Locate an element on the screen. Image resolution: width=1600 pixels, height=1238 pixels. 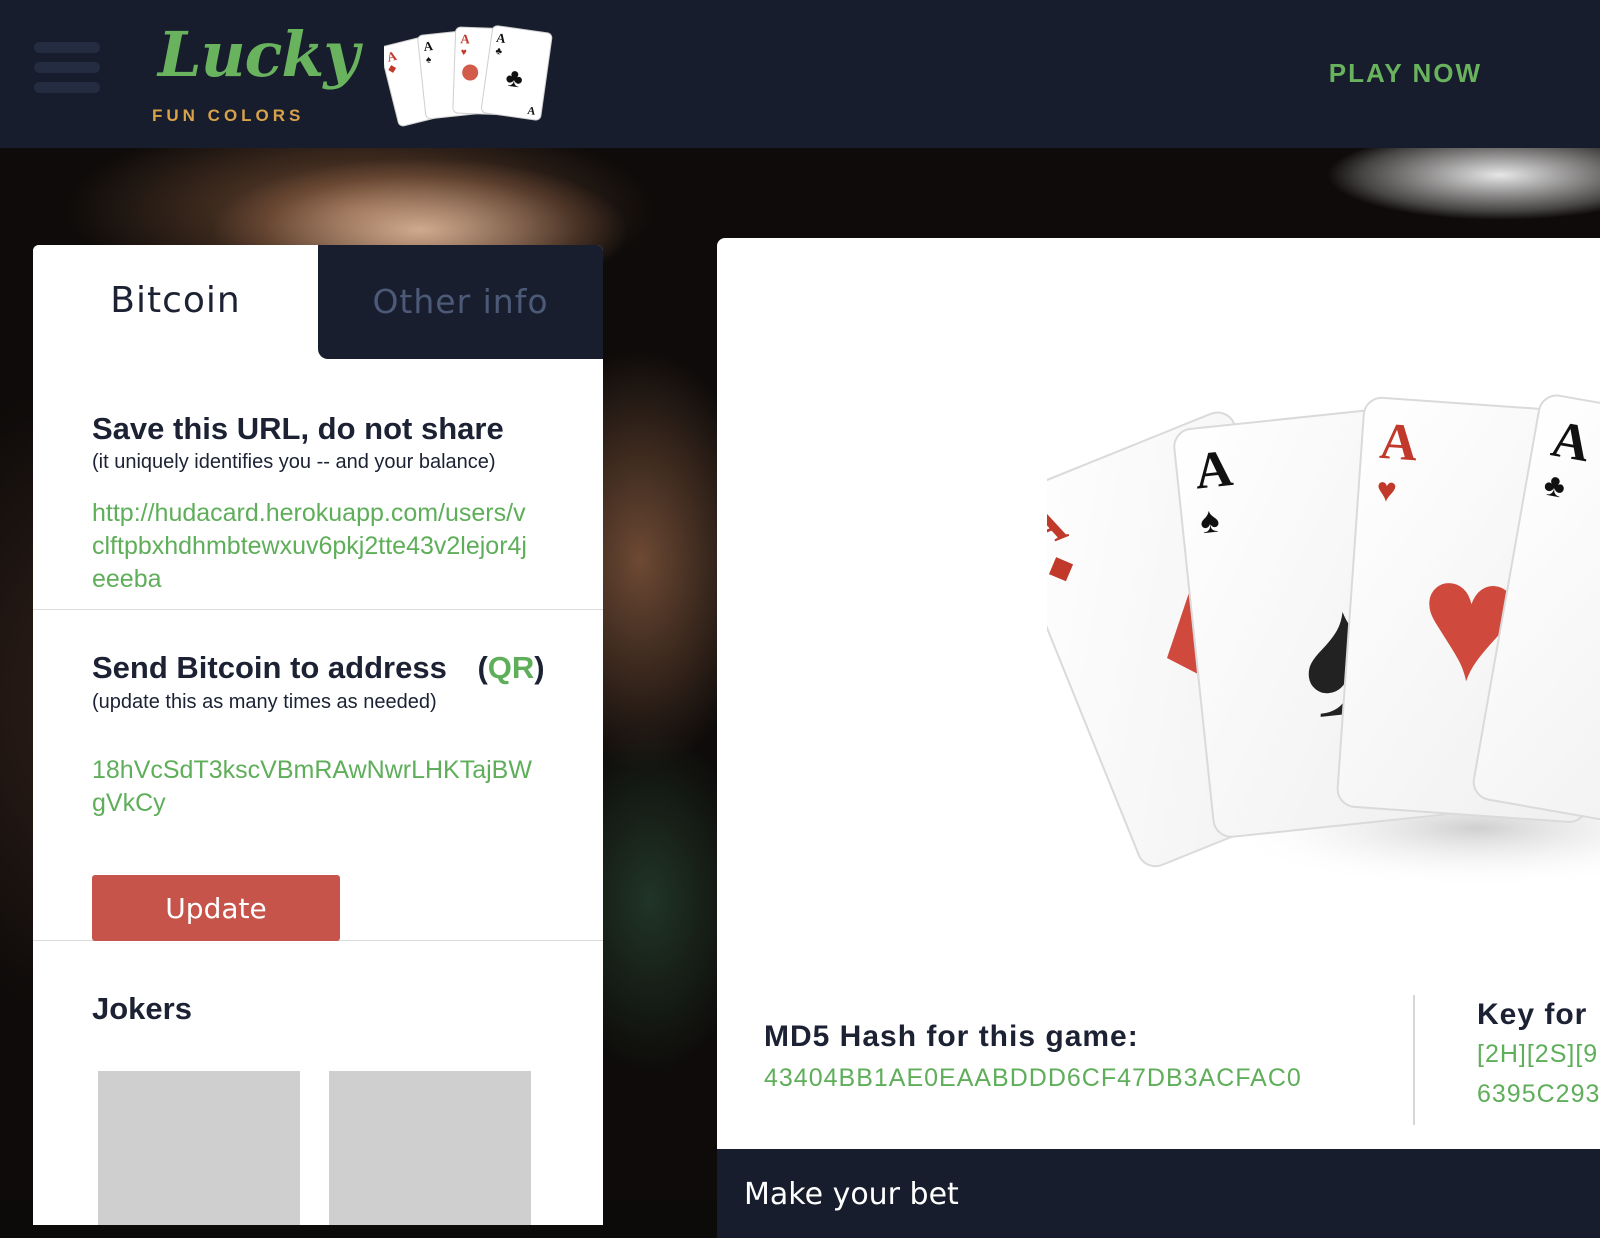
key-label: Key for is located at coordinates (1532, 1014).